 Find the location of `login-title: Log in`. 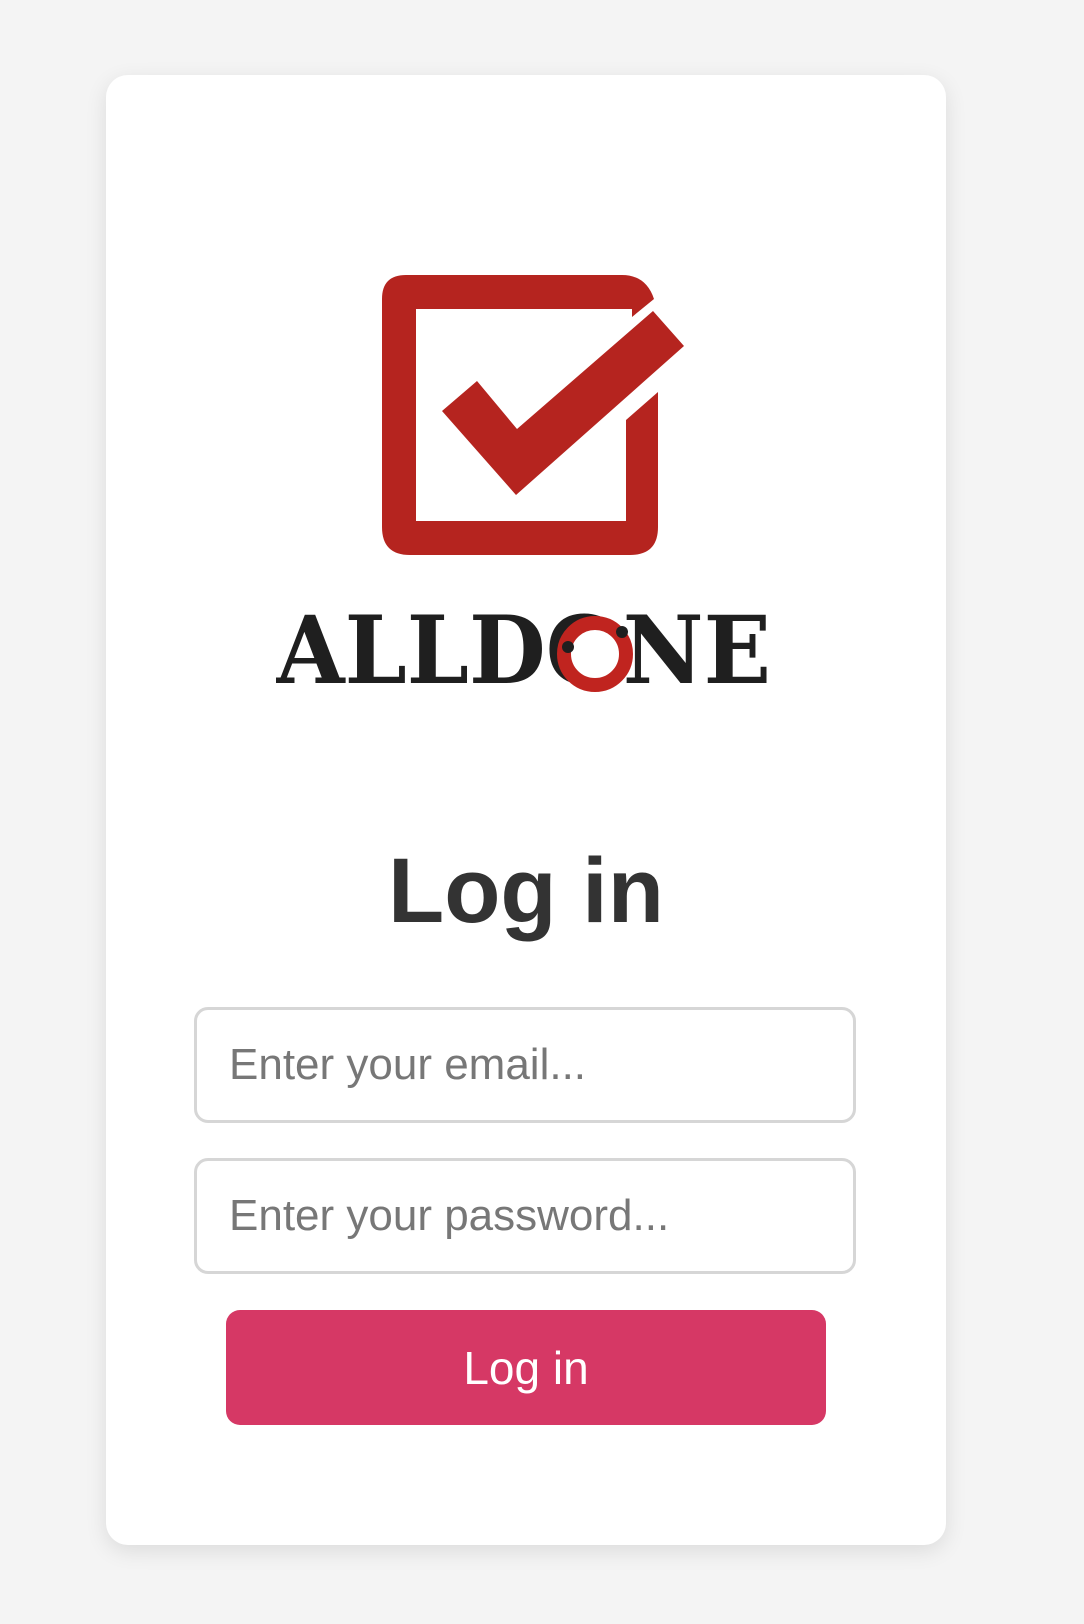

login-title: Log in is located at coordinates (526, 891).